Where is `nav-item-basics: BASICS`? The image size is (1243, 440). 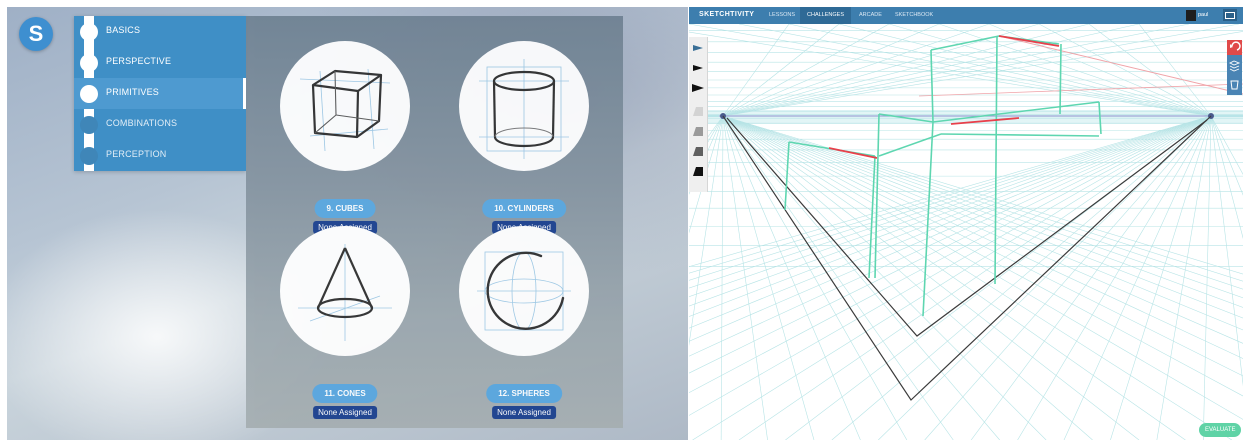 nav-item-basics: BASICS is located at coordinates (160, 31).